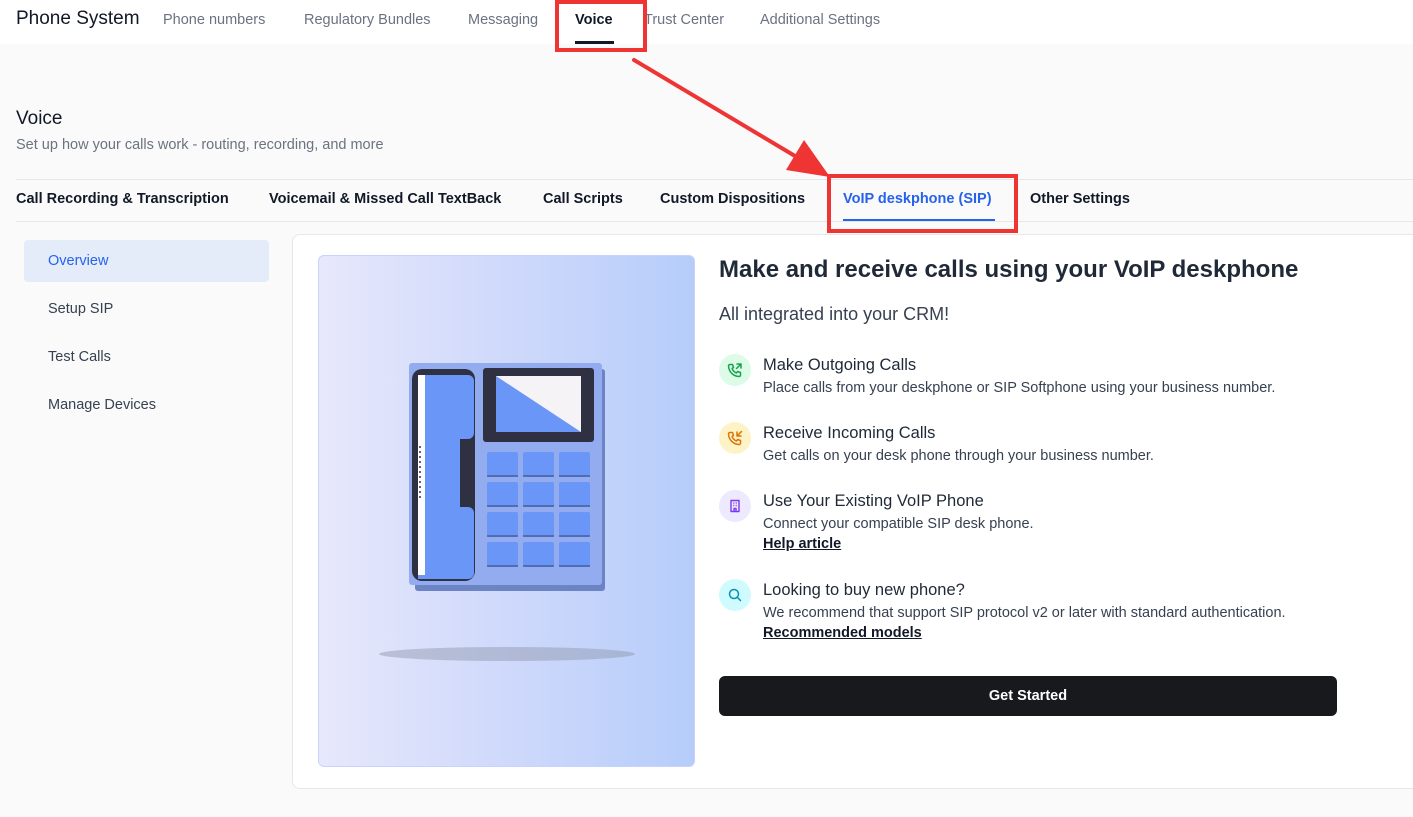 This screenshot has height=817, width=1413. Describe the element at coordinates (78, 261) in the screenshot. I see `sidebar-item-label: Overview` at that location.